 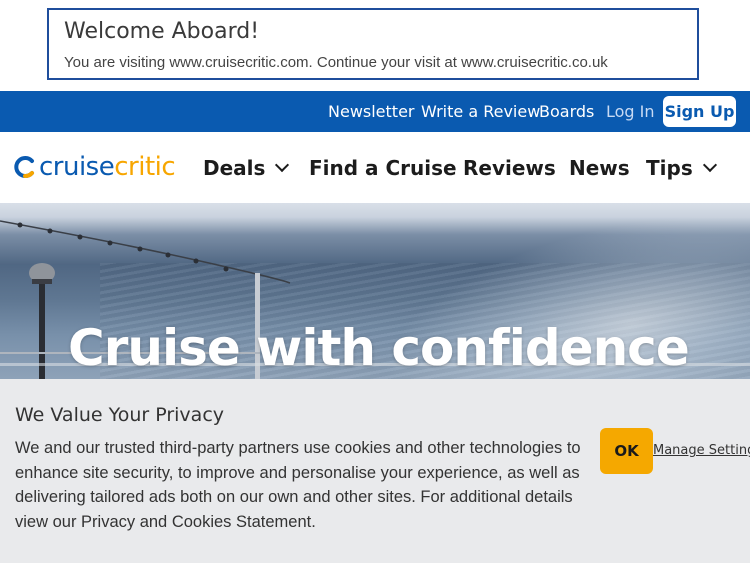 I want to click on logo-mark-icon, so click(x=25, y=167).